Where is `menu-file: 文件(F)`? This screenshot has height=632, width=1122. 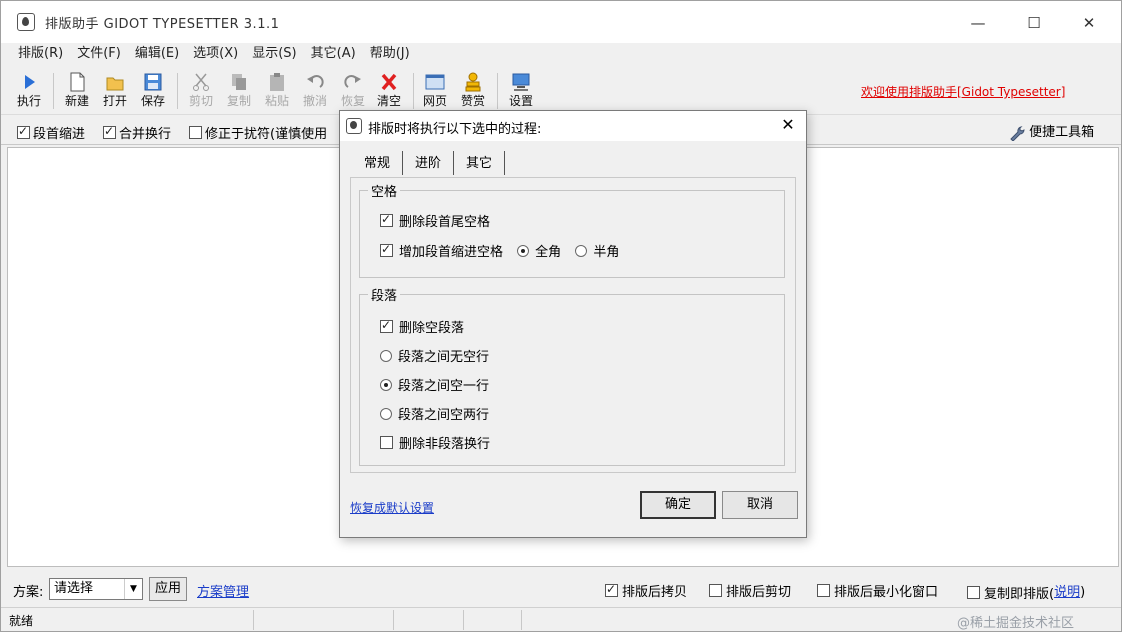 menu-file: 文件(F) is located at coordinates (99, 54).